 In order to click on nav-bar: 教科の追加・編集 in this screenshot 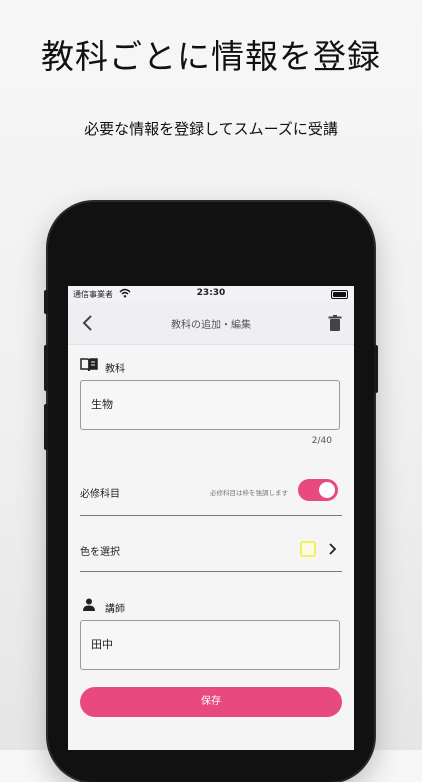, I will do `click(211, 323)`.